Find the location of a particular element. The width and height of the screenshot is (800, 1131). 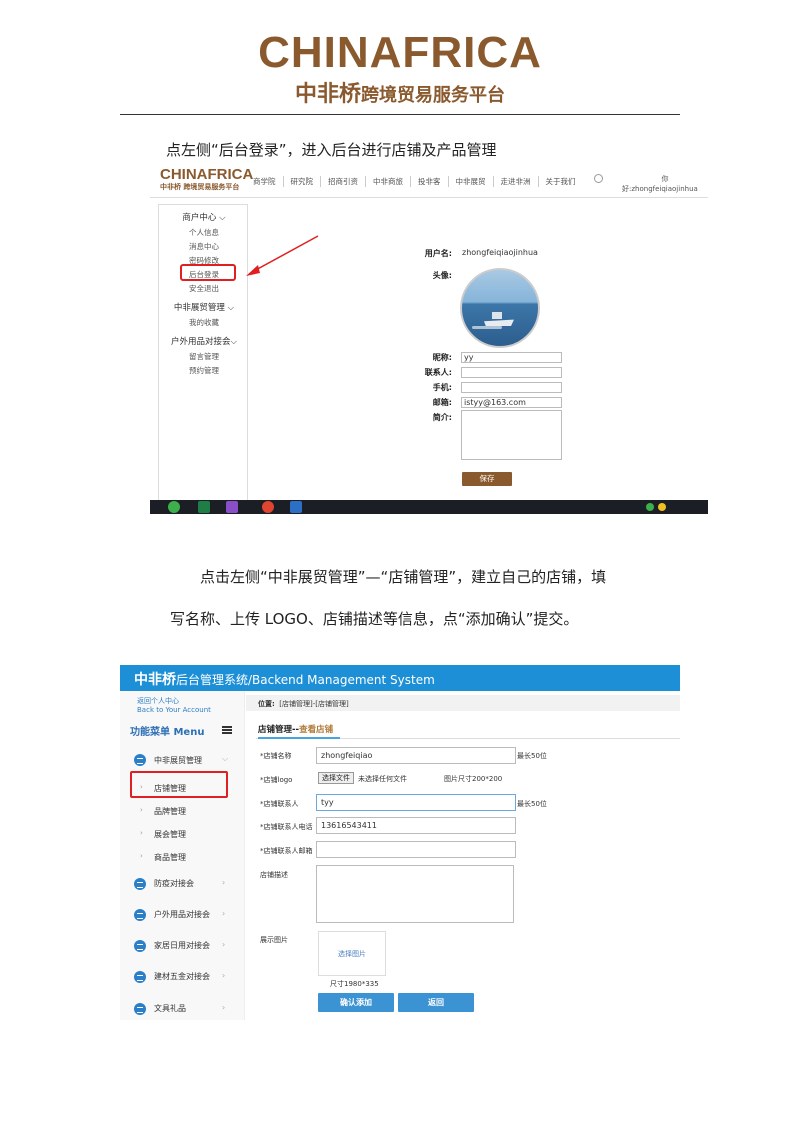

breadcrumb: 位置: [店铺管理]-[店铺管理] is located at coordinates (303, 704).